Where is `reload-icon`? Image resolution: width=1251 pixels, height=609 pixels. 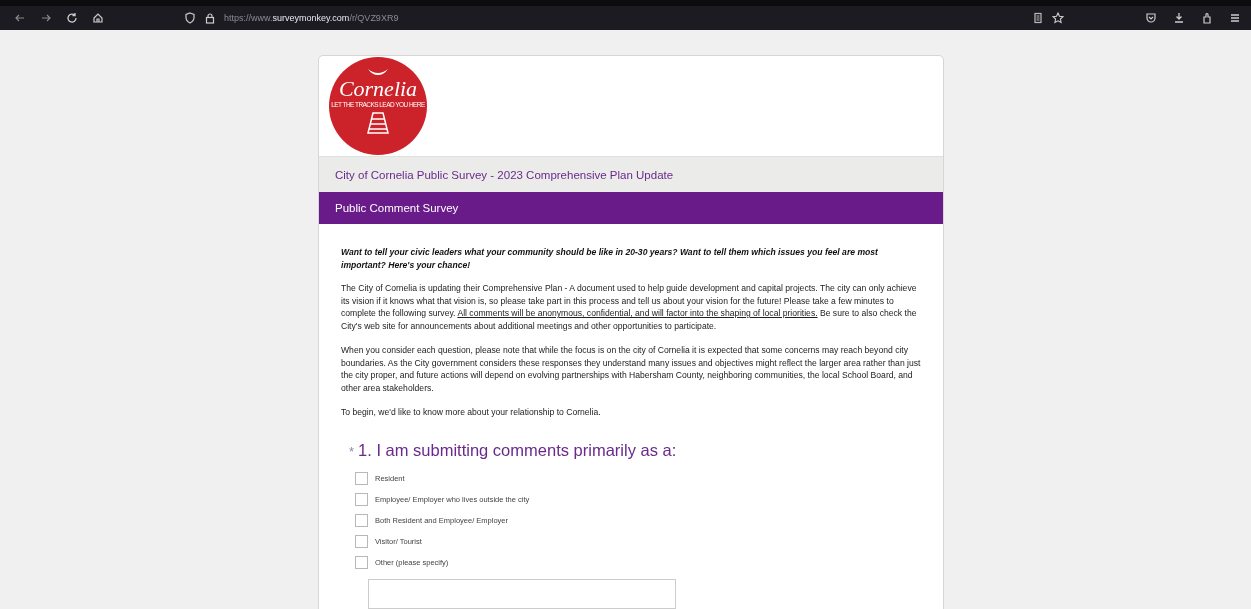
reload-icon is located at coordinates (72, 18).